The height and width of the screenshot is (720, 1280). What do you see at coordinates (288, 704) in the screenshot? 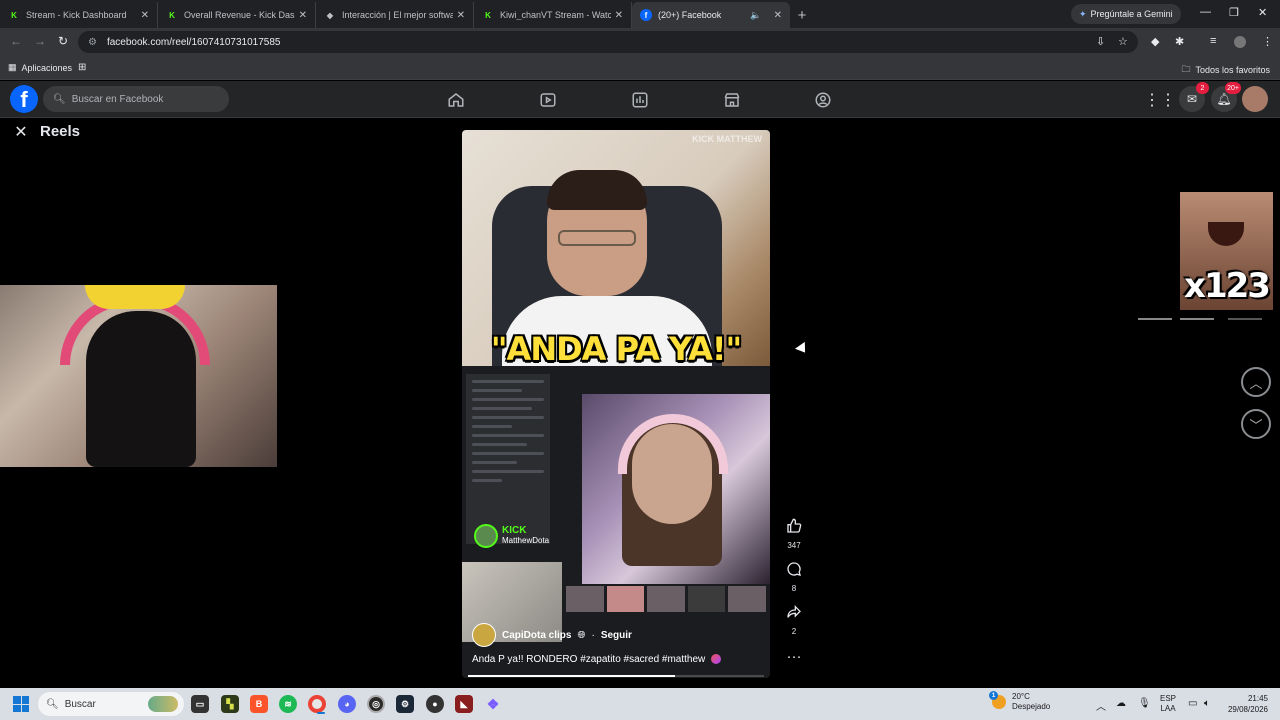
I see `spotify-icon: ≋` at bounding box center [288, 704].